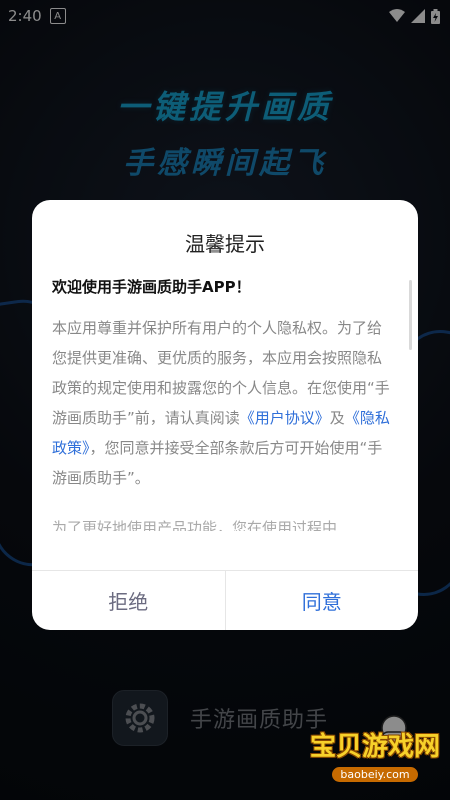 Image resolution: width=450 pixels, height=800 pixels. Describe the element at coordinates (195, 525) in the screenshot. I see `body-faded-text: 为了更好地使用产品功能，您在使用过程中` at that location.